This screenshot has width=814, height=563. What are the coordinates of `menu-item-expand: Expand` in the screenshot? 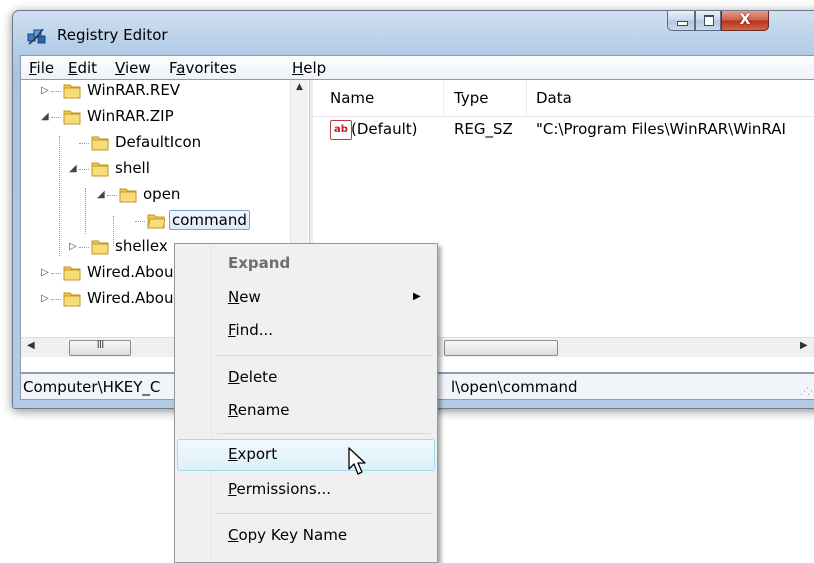 It's located at (306, 264).